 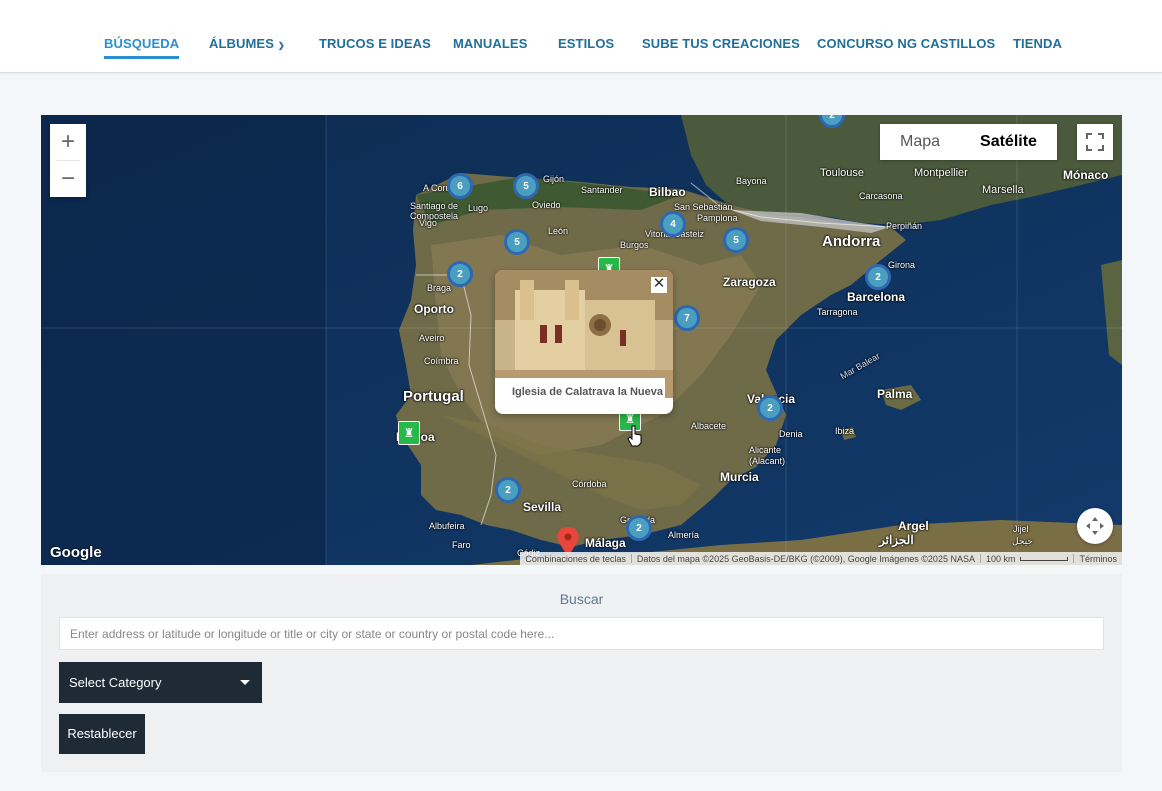 What do you see at coordinates (1000, 558) in the screenshot?
I see `scale-label: 100 km` at bounding box center [1000, 558].